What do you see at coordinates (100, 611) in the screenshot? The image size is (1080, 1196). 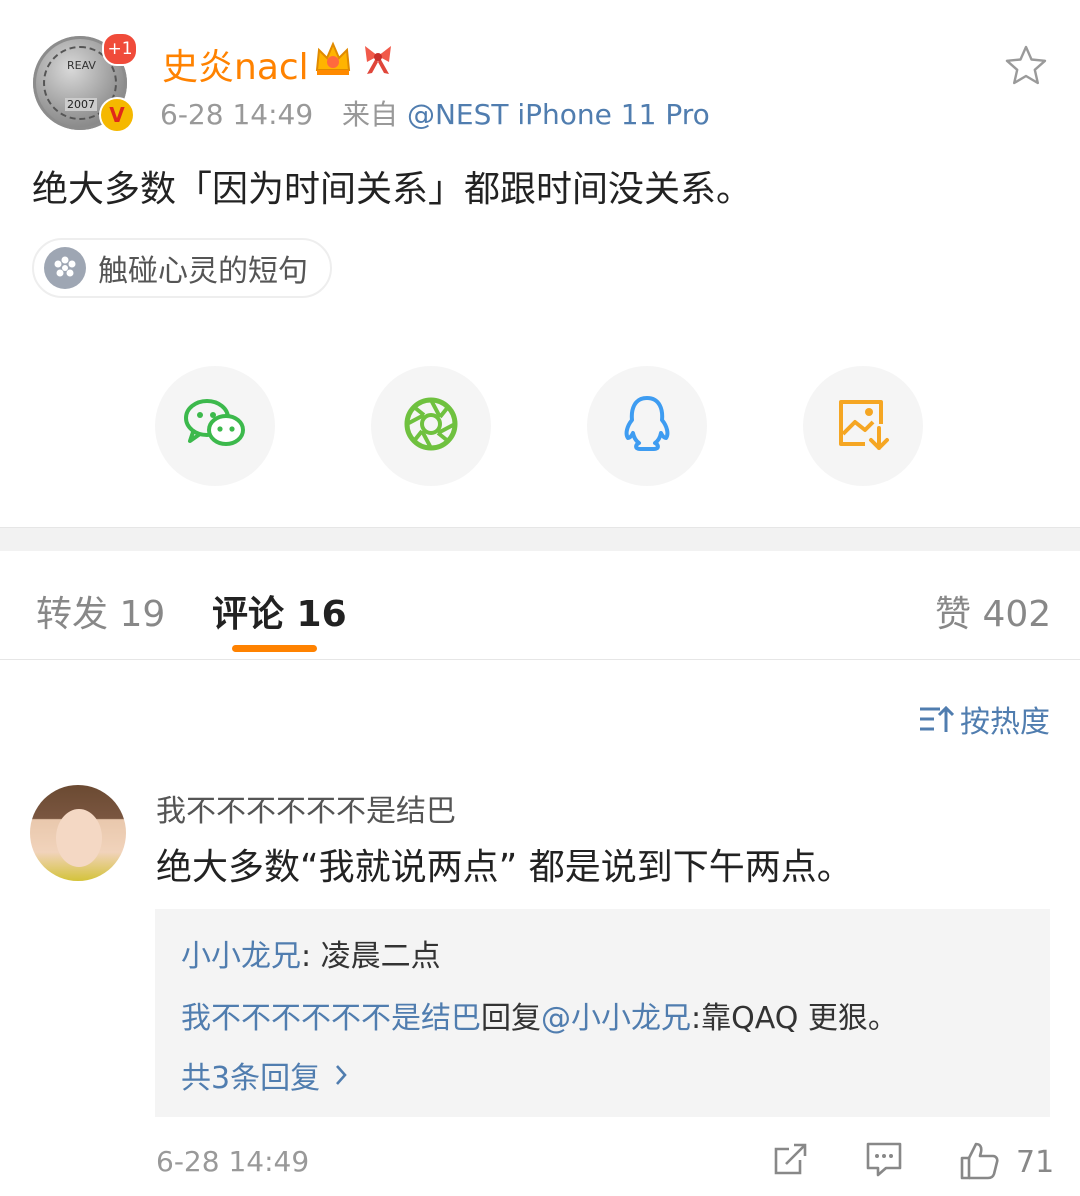 I see `tab-repost: 转发 19` at bounding box center [100, 611].